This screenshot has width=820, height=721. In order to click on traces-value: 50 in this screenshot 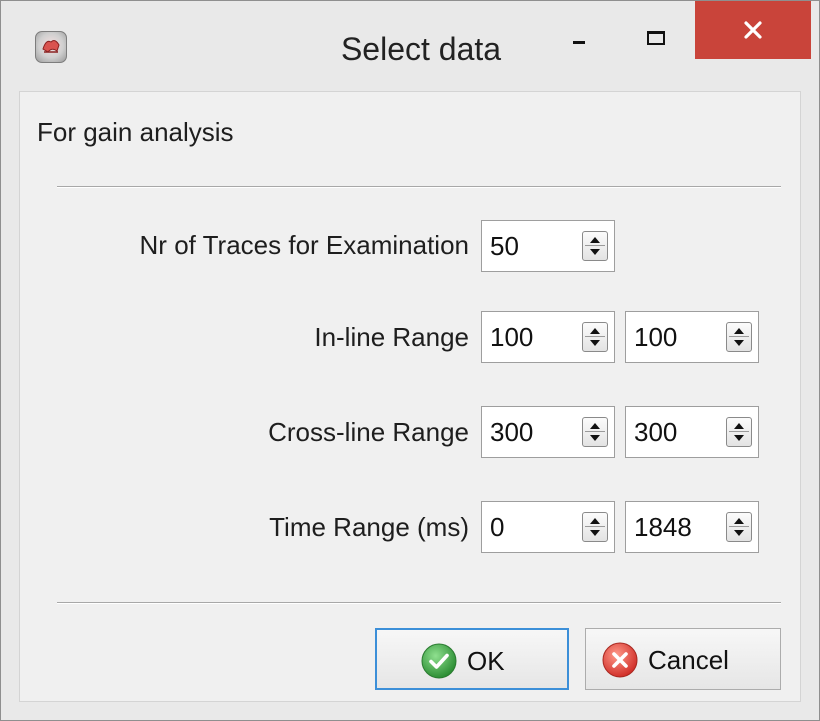, I will do `click(504, 246)`.